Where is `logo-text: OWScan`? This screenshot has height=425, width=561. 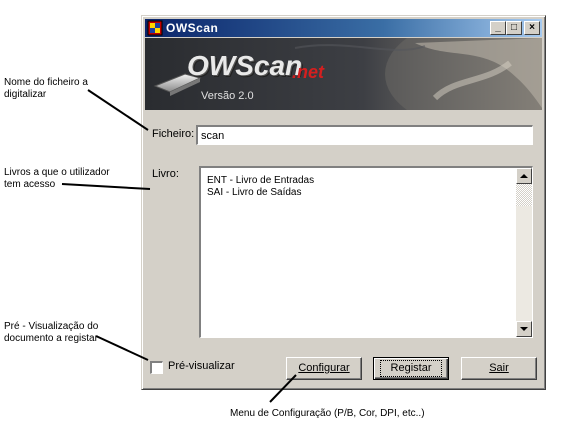
logo-text: OWScan is located at coordinates (245, 65).